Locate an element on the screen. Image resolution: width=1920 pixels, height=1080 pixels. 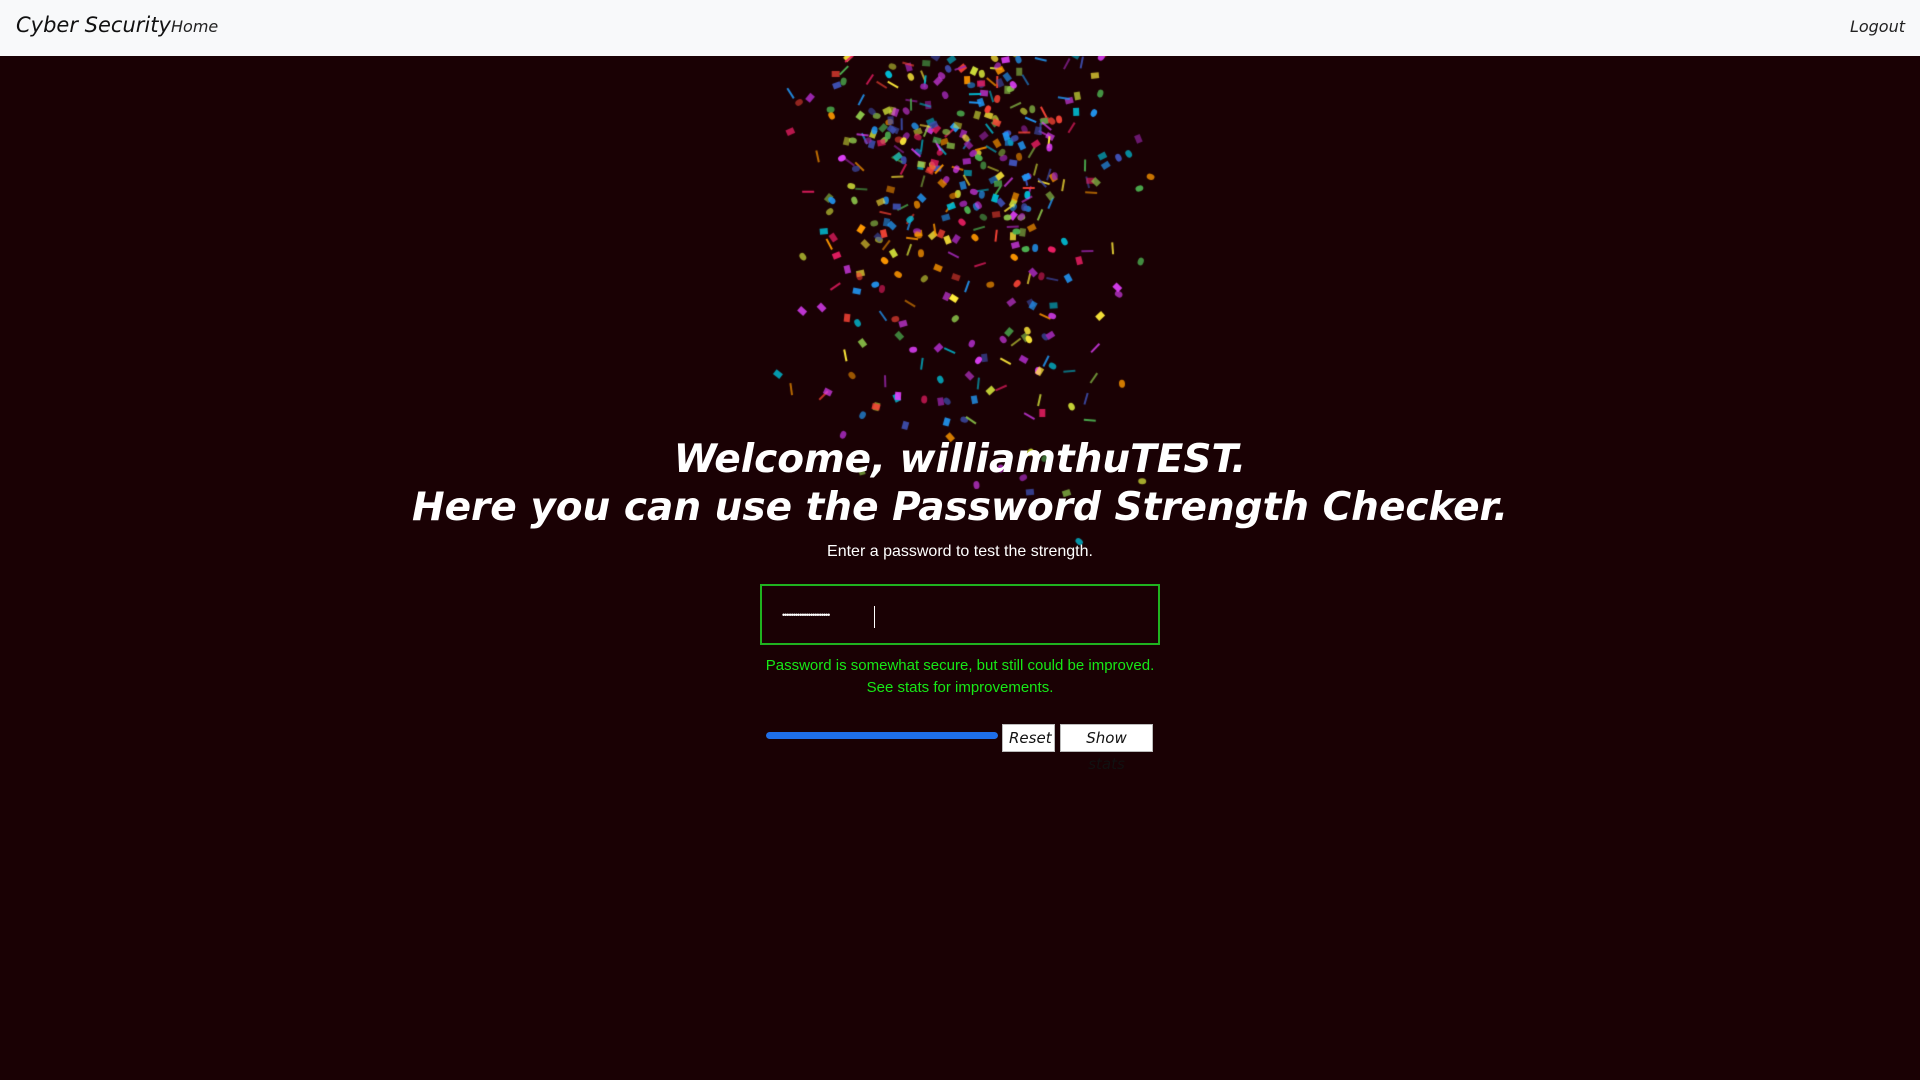
strength-progress-bar is located at coordinates (882, 735).